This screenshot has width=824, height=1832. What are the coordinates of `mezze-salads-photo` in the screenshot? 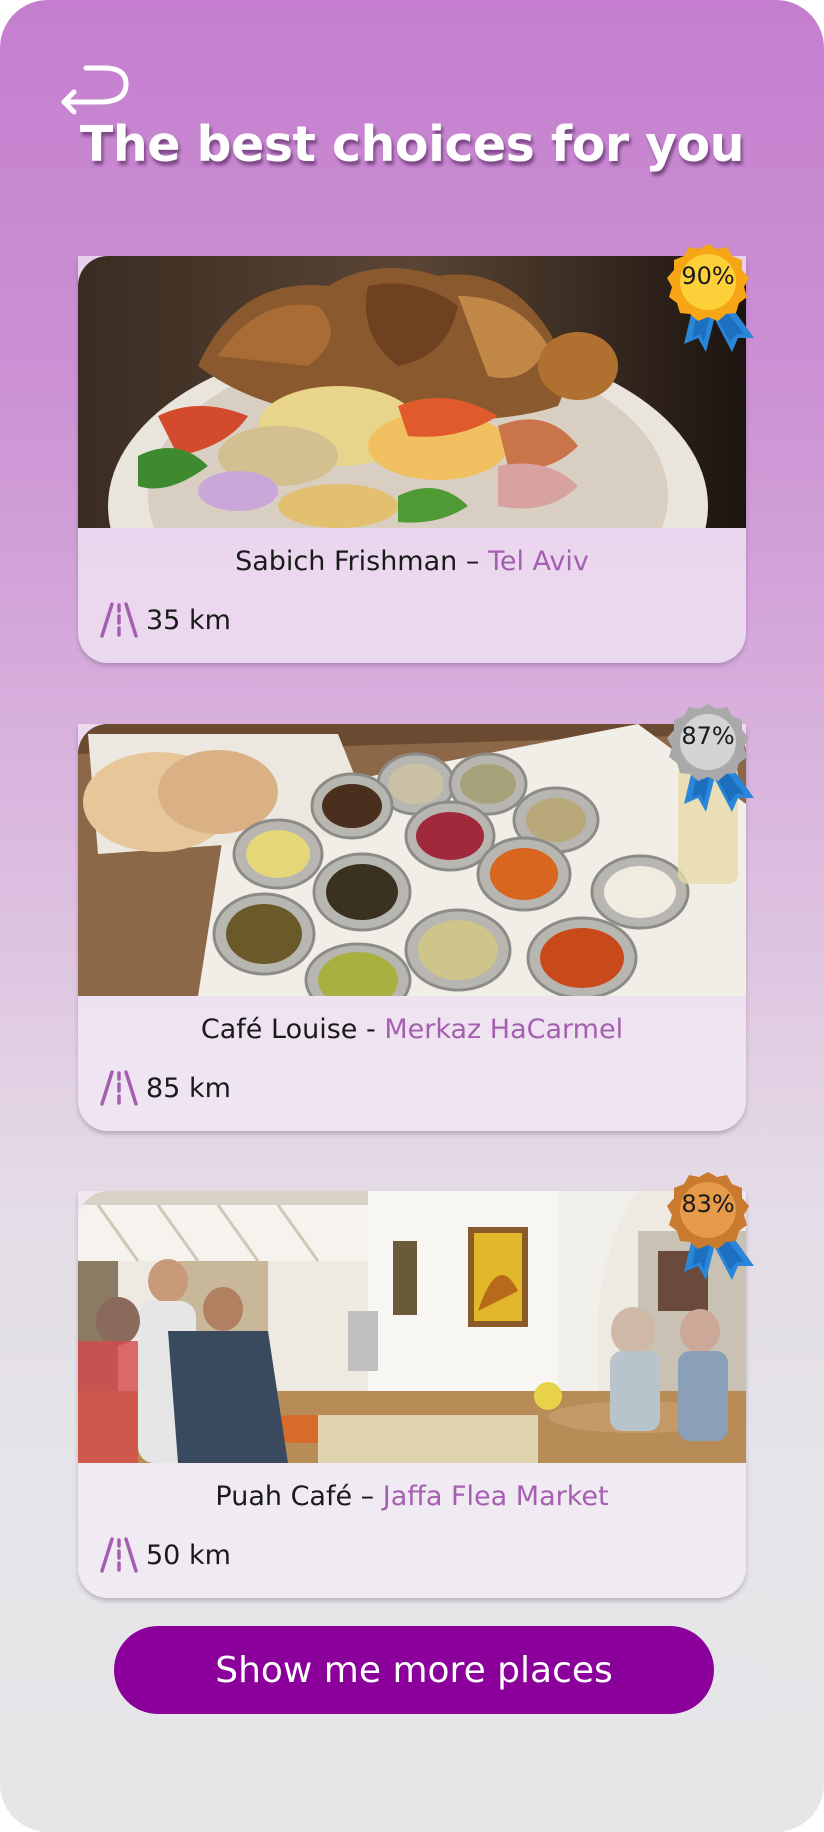 It's located at (412, 860).